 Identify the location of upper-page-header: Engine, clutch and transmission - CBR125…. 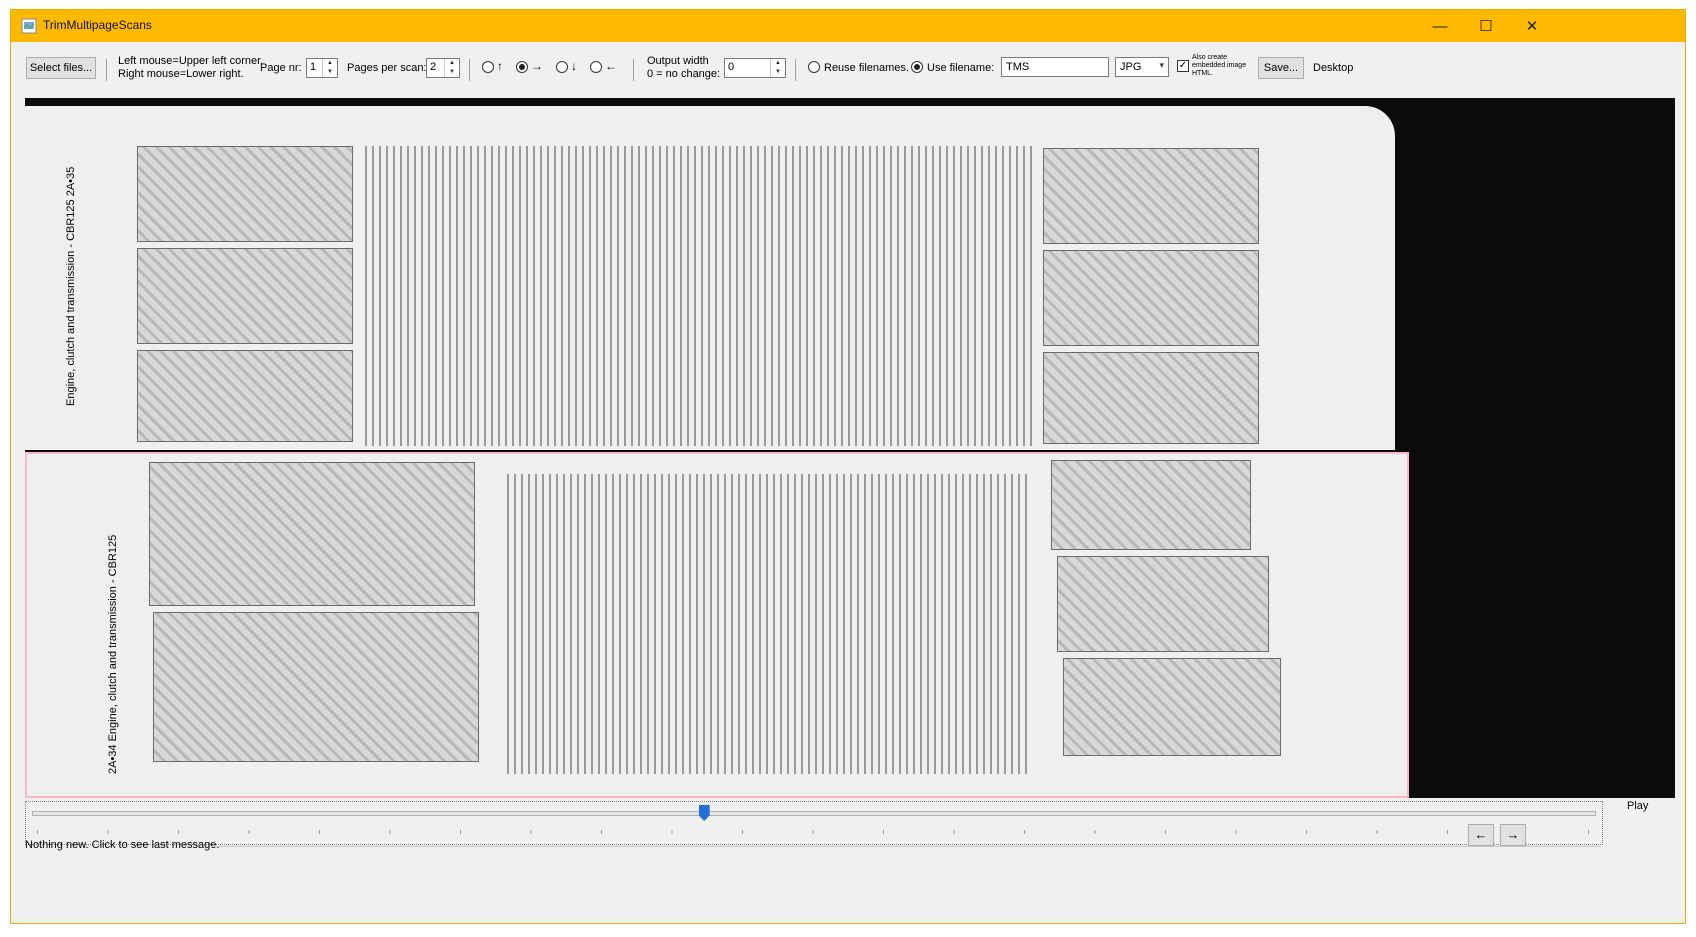
(71, 286).